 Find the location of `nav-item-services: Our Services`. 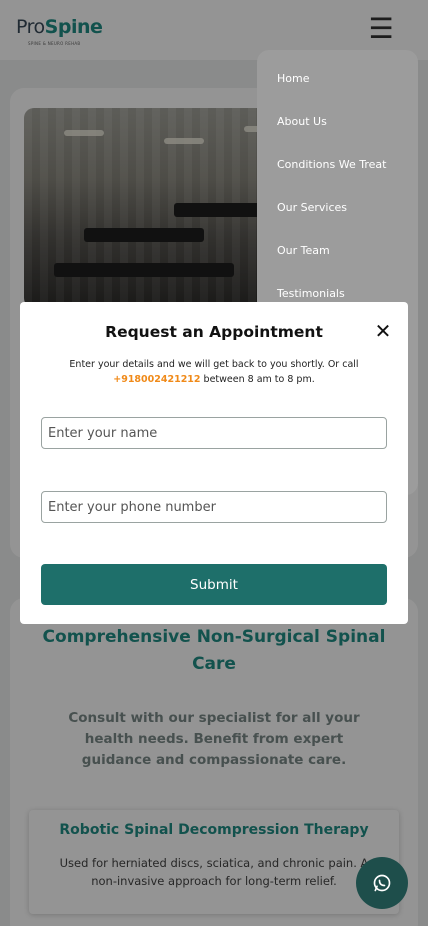

nav-item-services: Our Services is located at coordinates (312, 207).